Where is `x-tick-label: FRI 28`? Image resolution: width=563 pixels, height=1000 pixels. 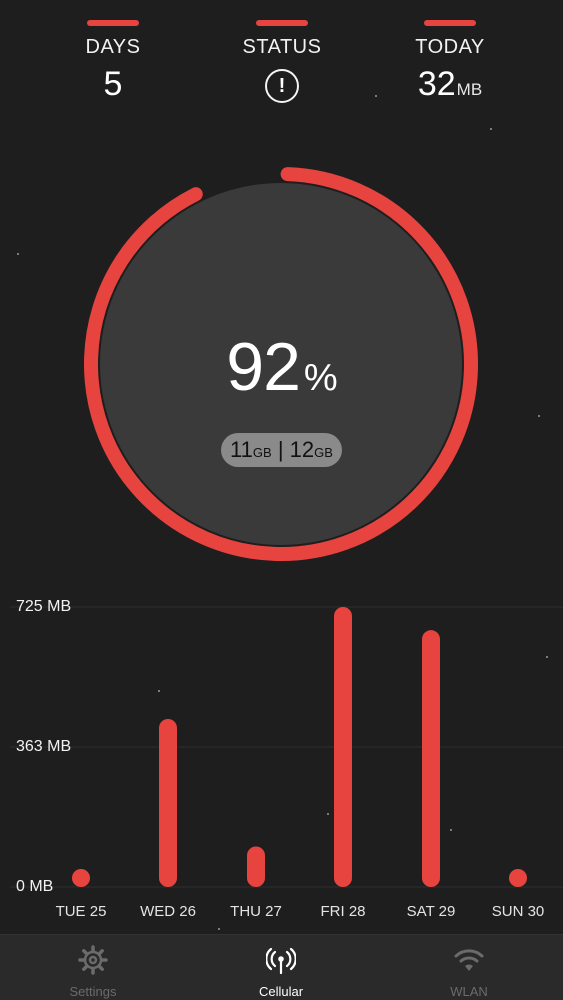
x-tick-label: FRI 28 is located at coordinates (343, 911).